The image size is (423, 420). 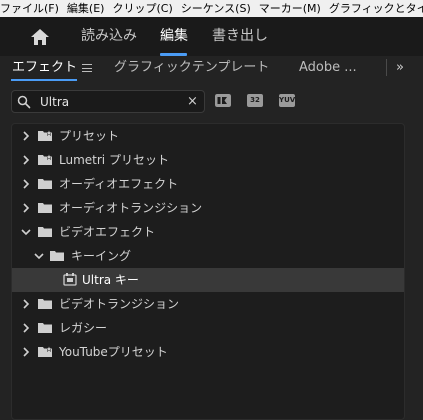 What do you see at coordinates (119, 184) in the screenshot?
I see `tree-item-label: オーディオエフェクト` at bounding box center [119, 184].